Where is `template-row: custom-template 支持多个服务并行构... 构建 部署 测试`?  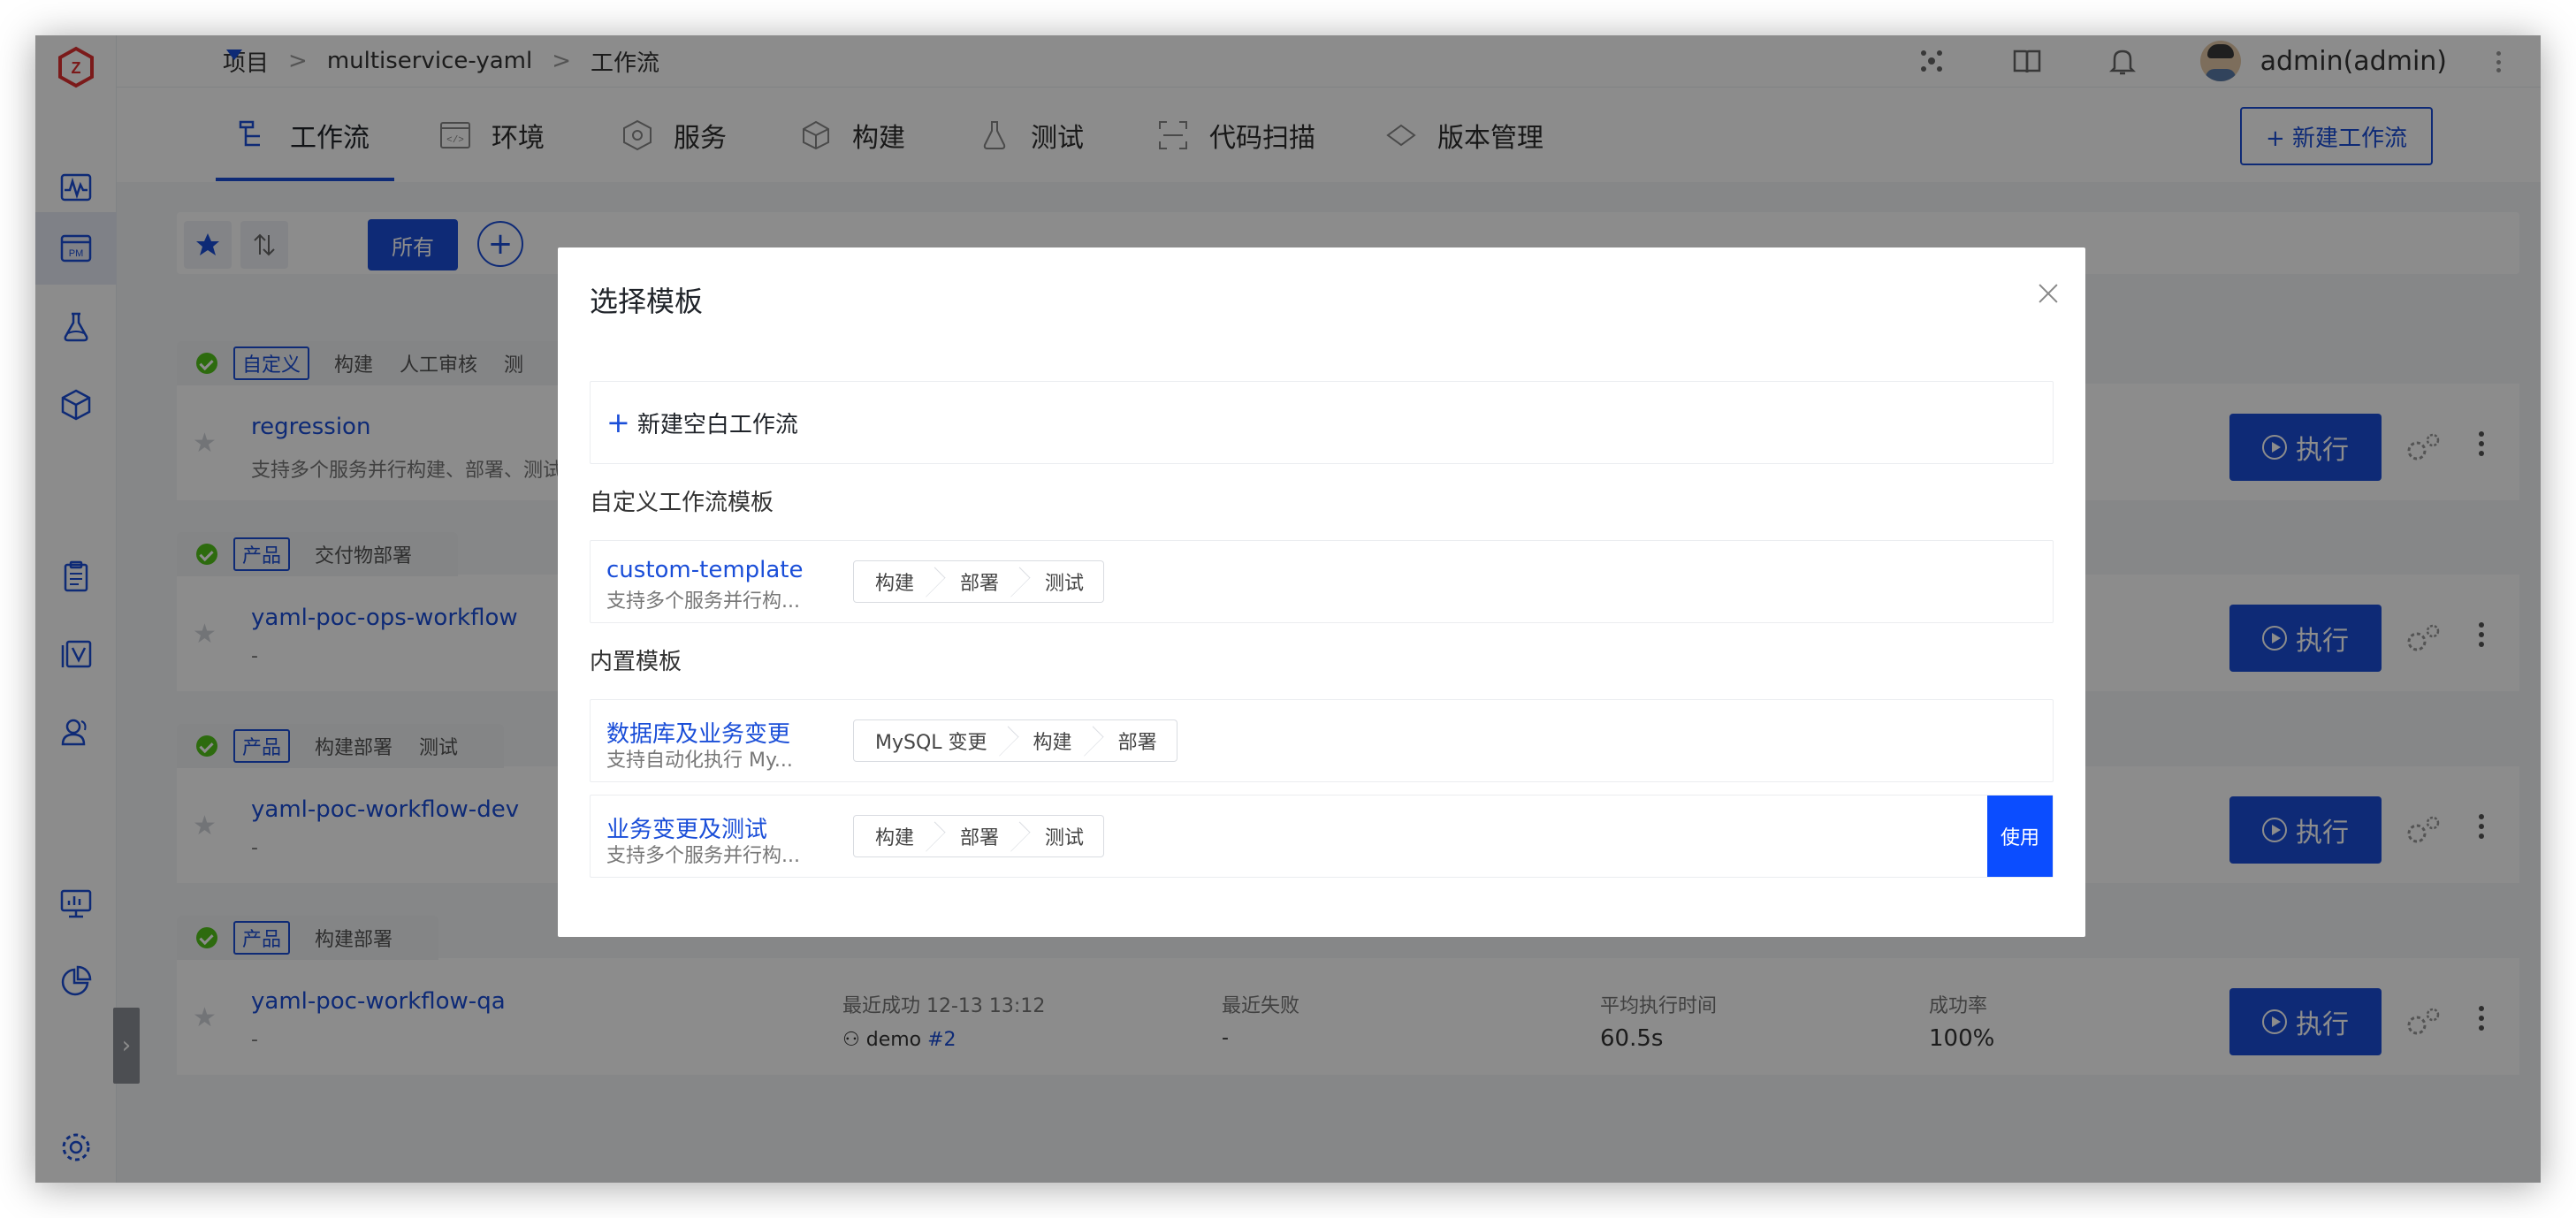 template-row: custom-template 支持多个服务并行构... 构建 部署 测试 is located at coordinates (1322, 581).